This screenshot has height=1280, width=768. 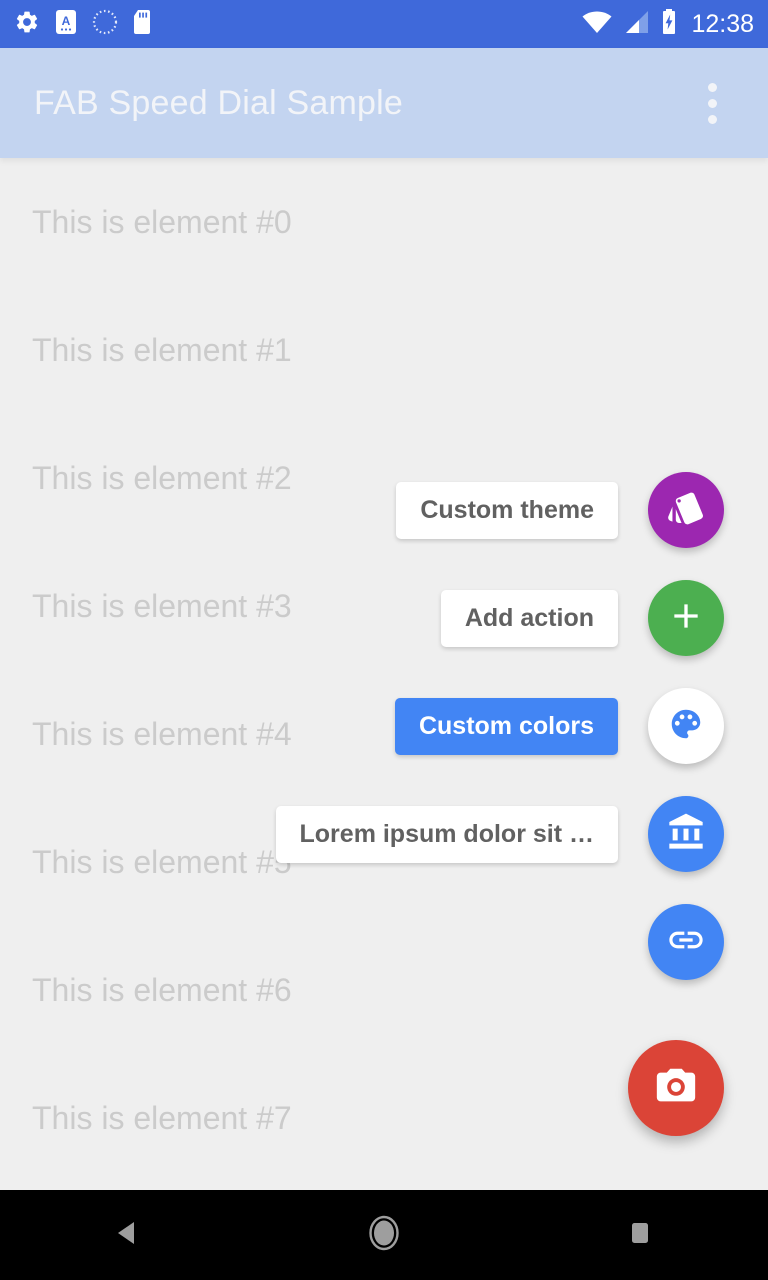 I want to click on palette-icon, so click(x=686, y=726).